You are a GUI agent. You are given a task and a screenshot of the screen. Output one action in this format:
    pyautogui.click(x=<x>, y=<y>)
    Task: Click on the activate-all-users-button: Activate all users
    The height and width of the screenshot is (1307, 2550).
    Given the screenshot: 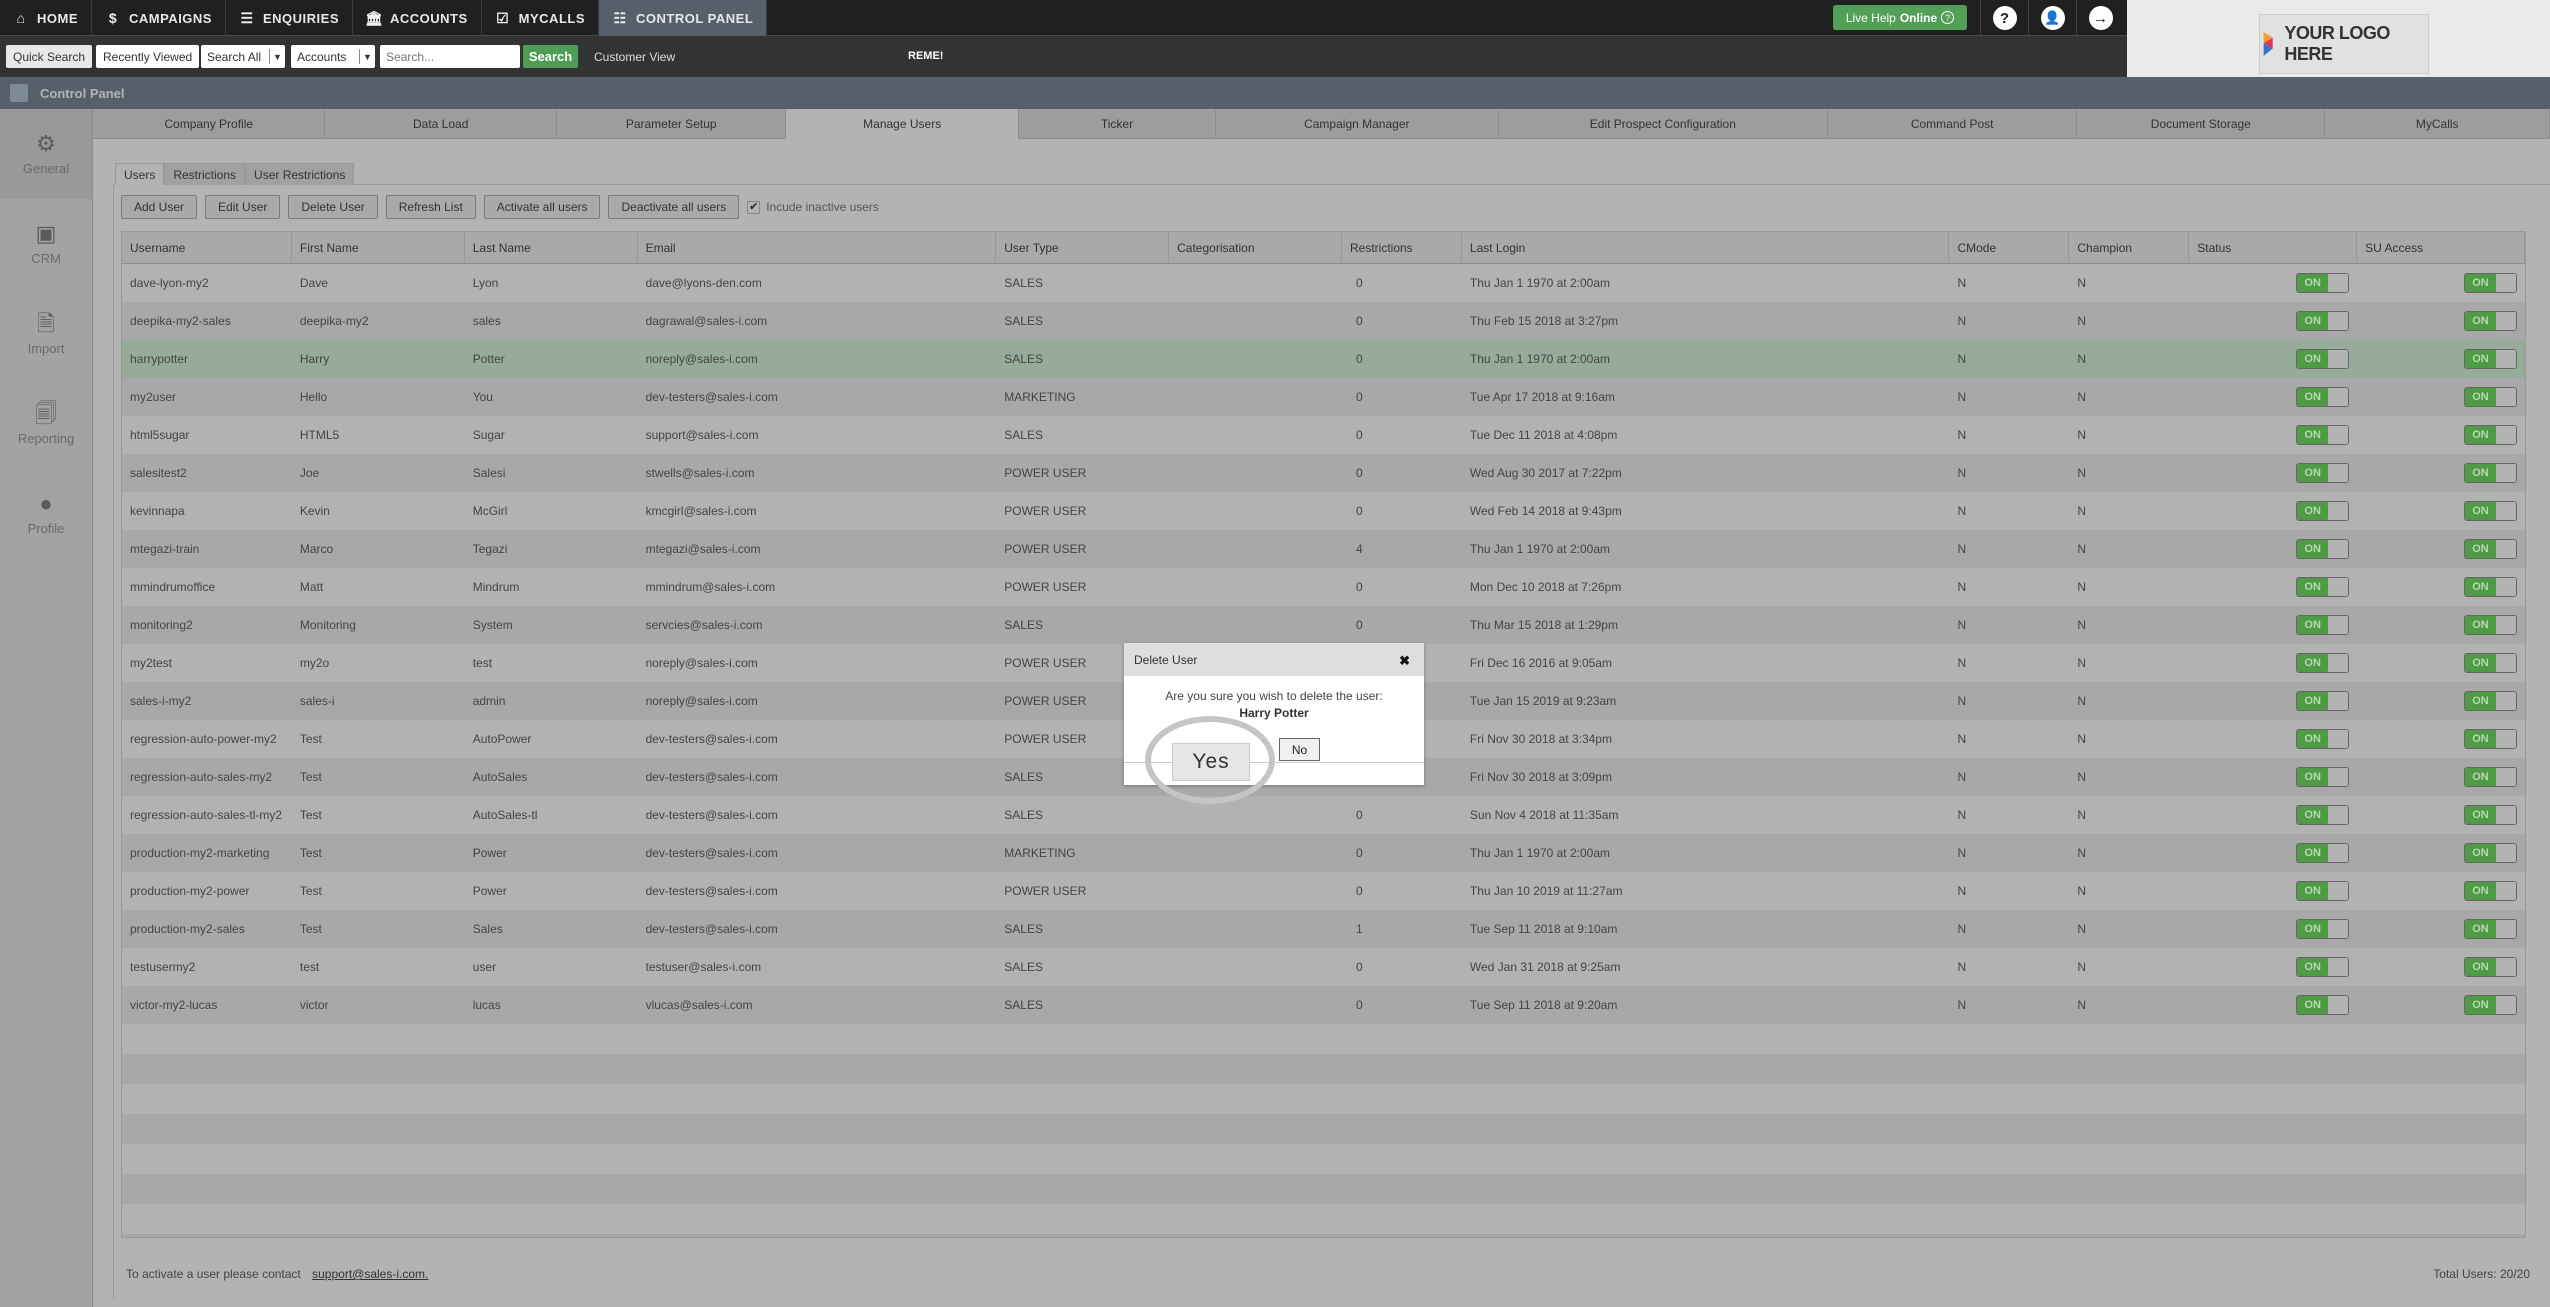 What is the action you would take?
    pyautogui.click(x=542, y=207)
    